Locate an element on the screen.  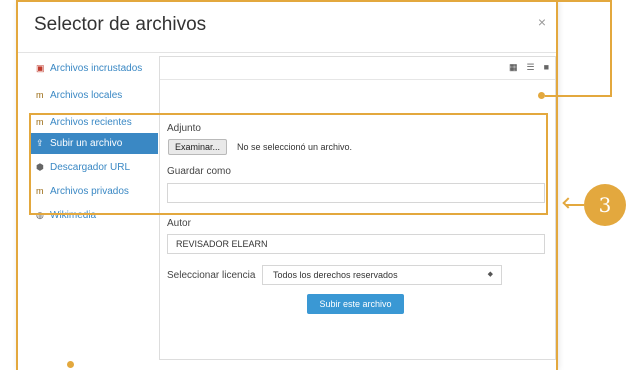
annotation-number-badge: 3 is located at coordinates (605, 205).